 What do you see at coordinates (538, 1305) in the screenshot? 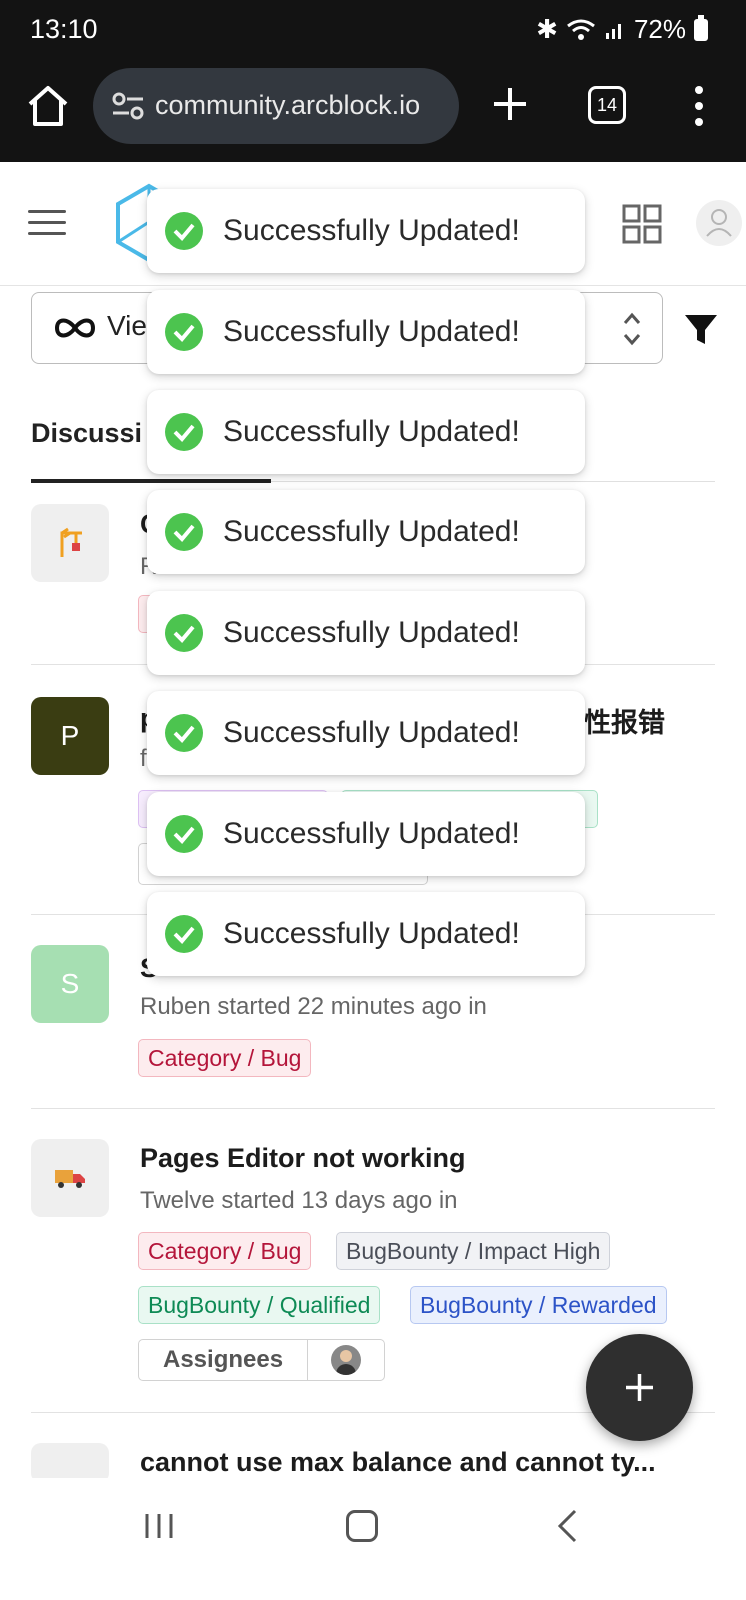
I see `tag-rewarded: BugBounty / Rewarded` at bounding box center [538, 1305].